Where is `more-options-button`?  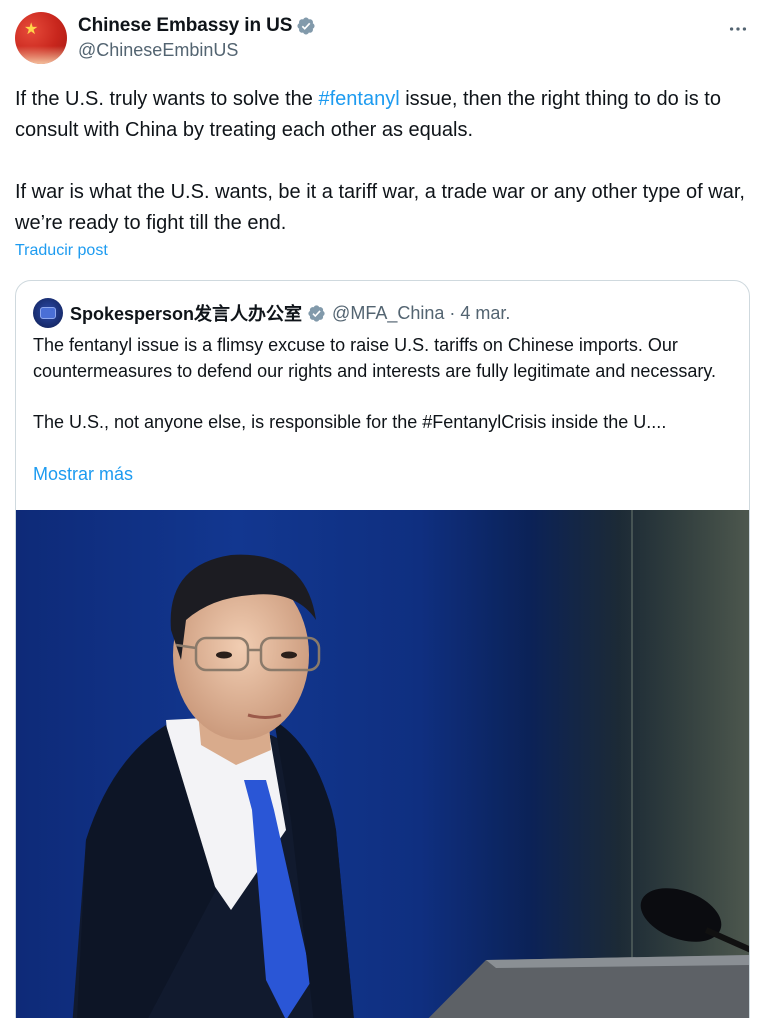 more-options-button is located at coordinates (738, 29).